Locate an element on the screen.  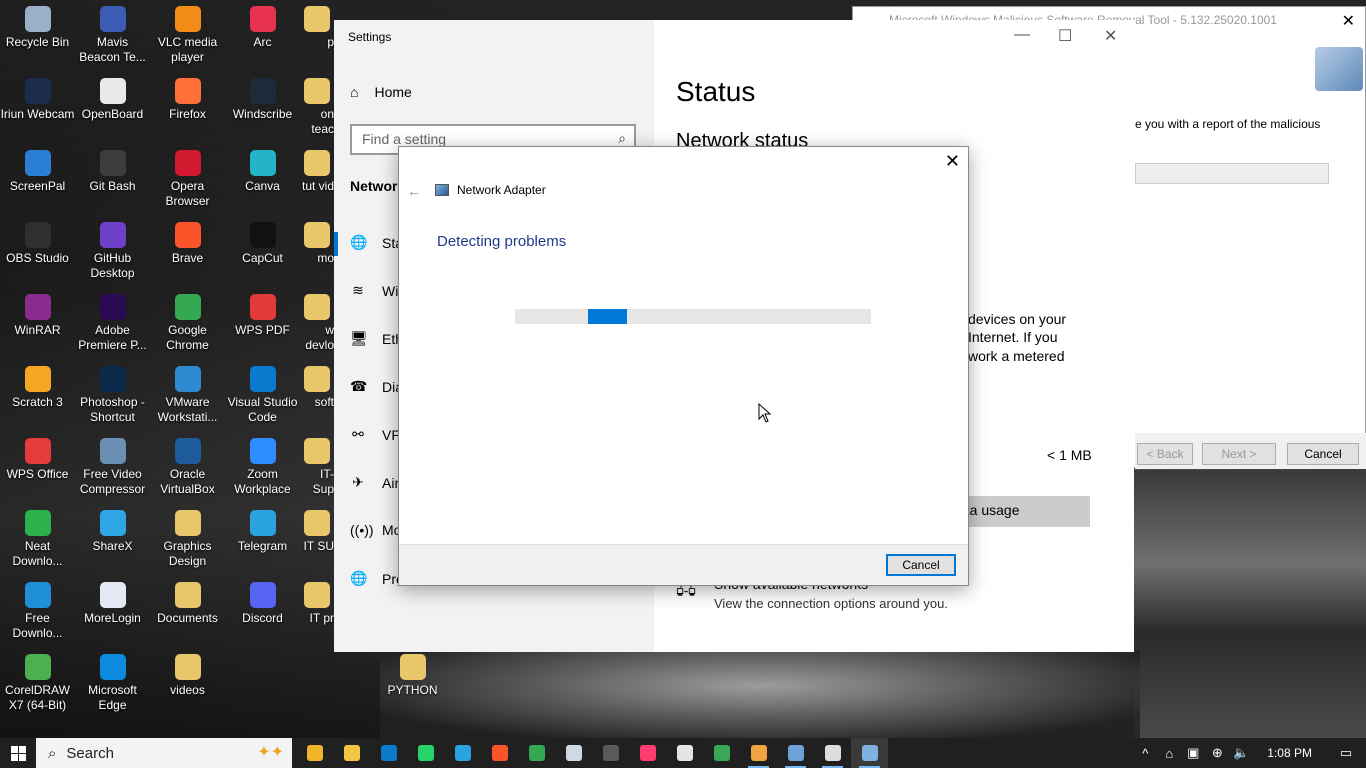
settings-app is located at coordinates (832, 753).